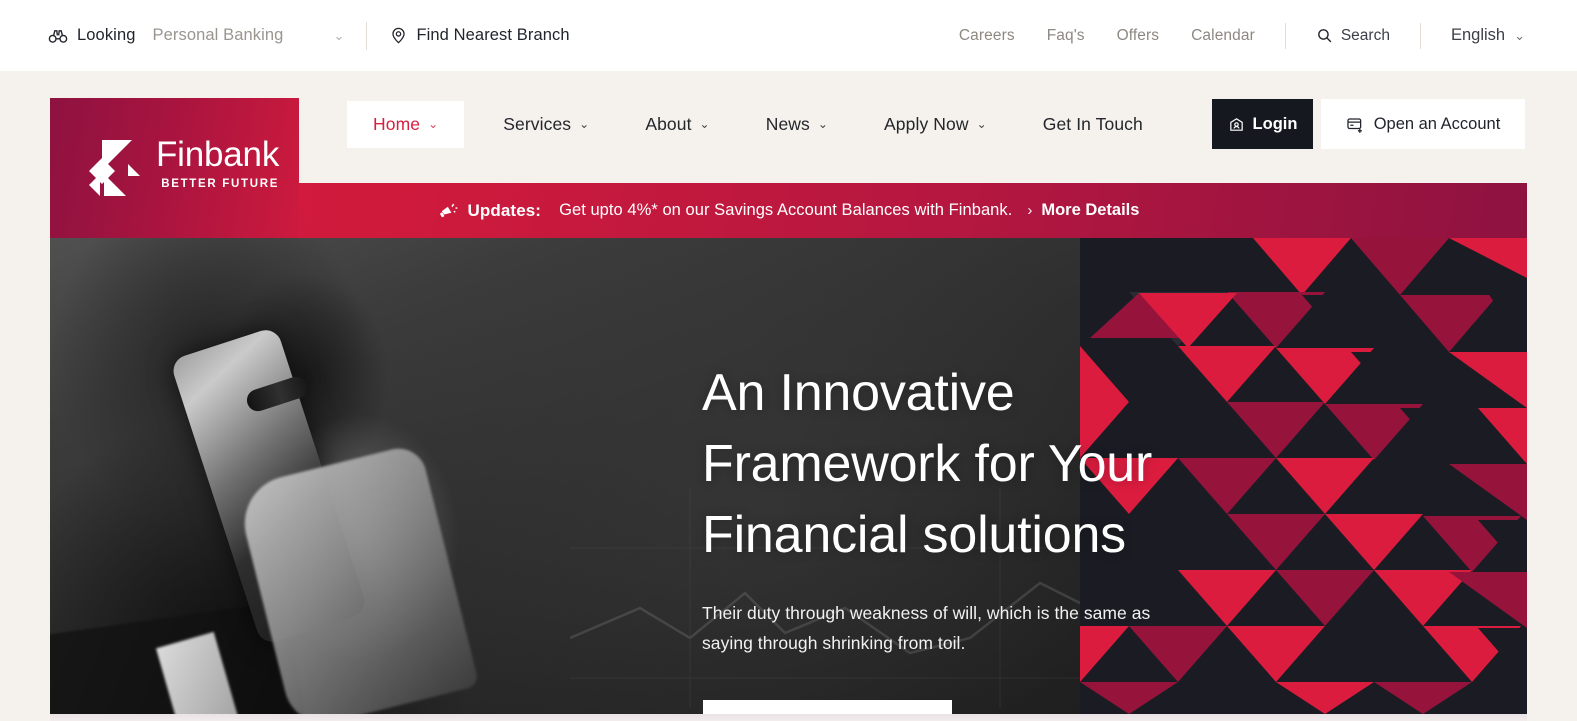 The height and width of the screenshot is (721, 1577). What do you see at coordinates (858, 393) in the screenshot?
I see `hero-title-line-1: An Innovative` at bounding box center [858, 393].